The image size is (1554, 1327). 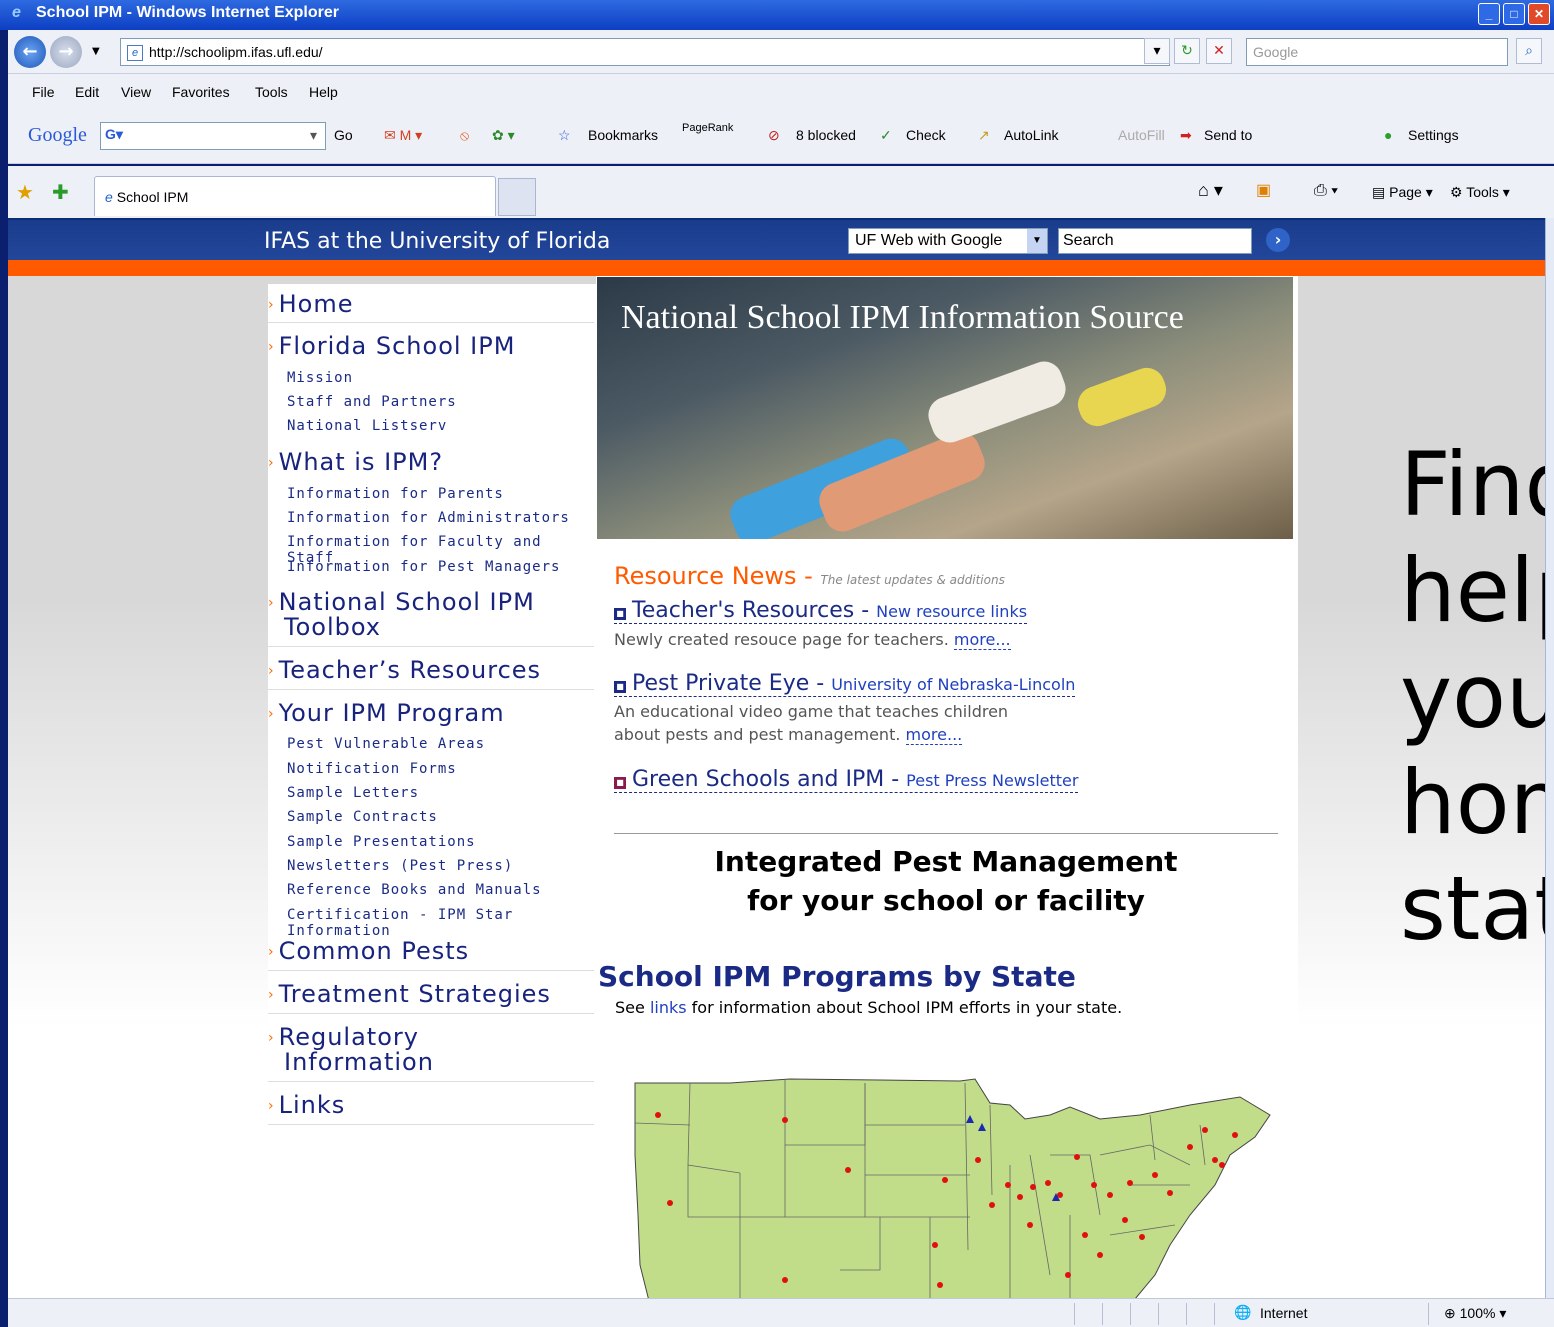 I want to click on ufl-header-title: IFAS at the University of Florida, so click(x=437, y=241).